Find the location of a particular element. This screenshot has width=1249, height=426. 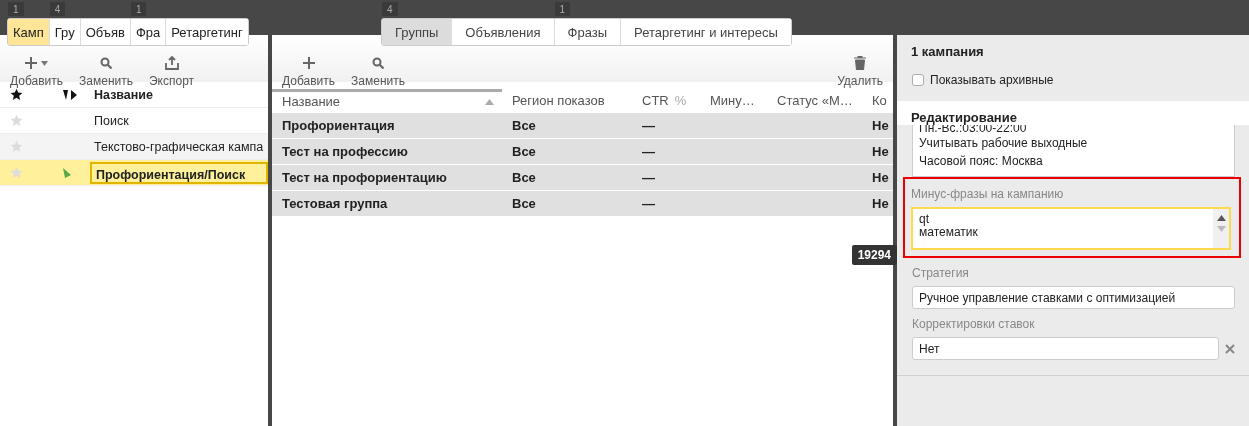

text-line: qt is located at coordinates (924, 219).